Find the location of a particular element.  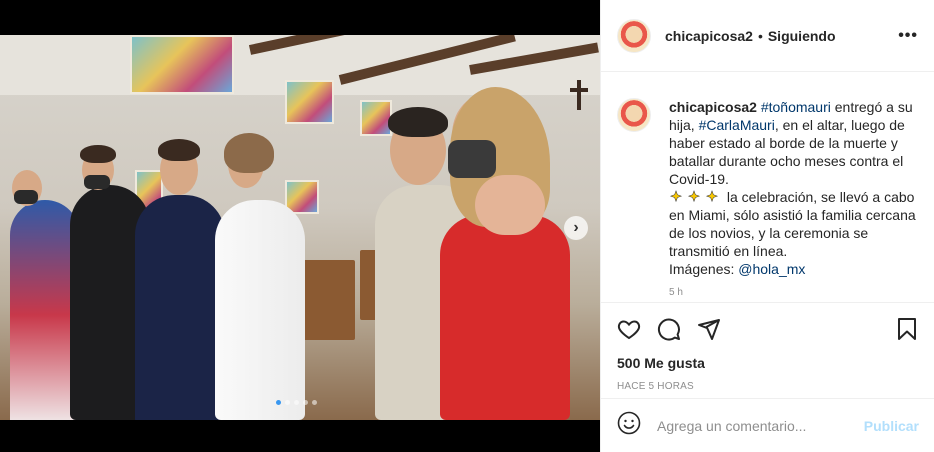

comment-section: Publicar is located at coordinates (767, 425).